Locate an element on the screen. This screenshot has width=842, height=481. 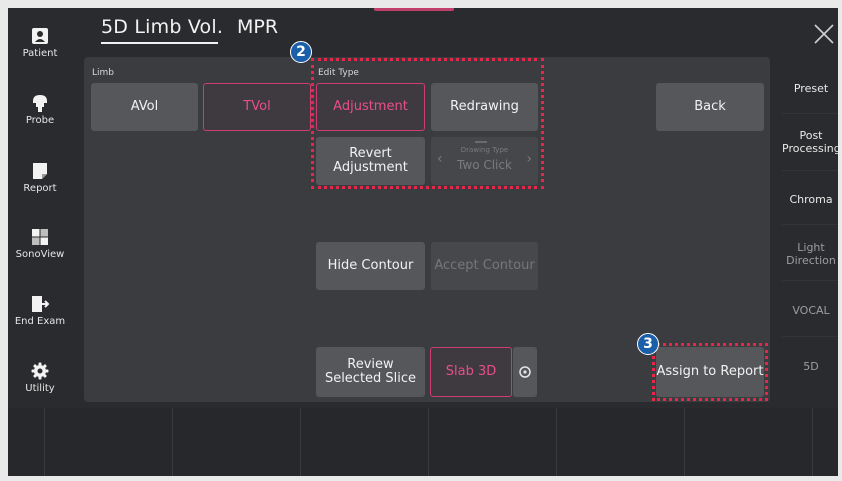
frame-top is located at coordinates (421, 4).